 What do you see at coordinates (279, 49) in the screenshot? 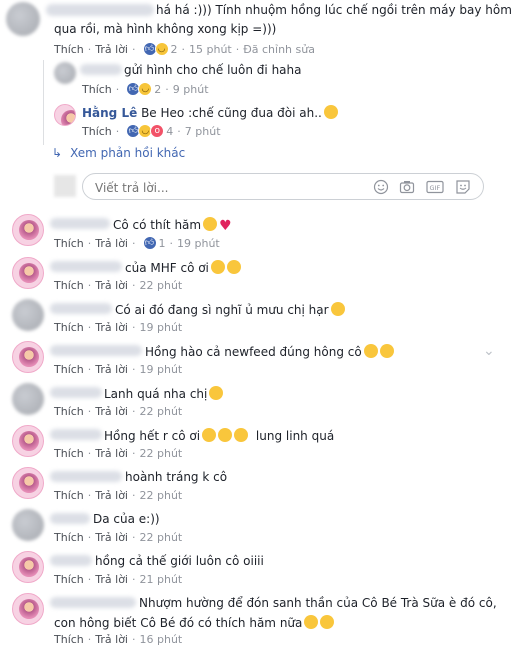
I see `edited-label: Đã chỉnh sửa` at bounding box center [279, 49].